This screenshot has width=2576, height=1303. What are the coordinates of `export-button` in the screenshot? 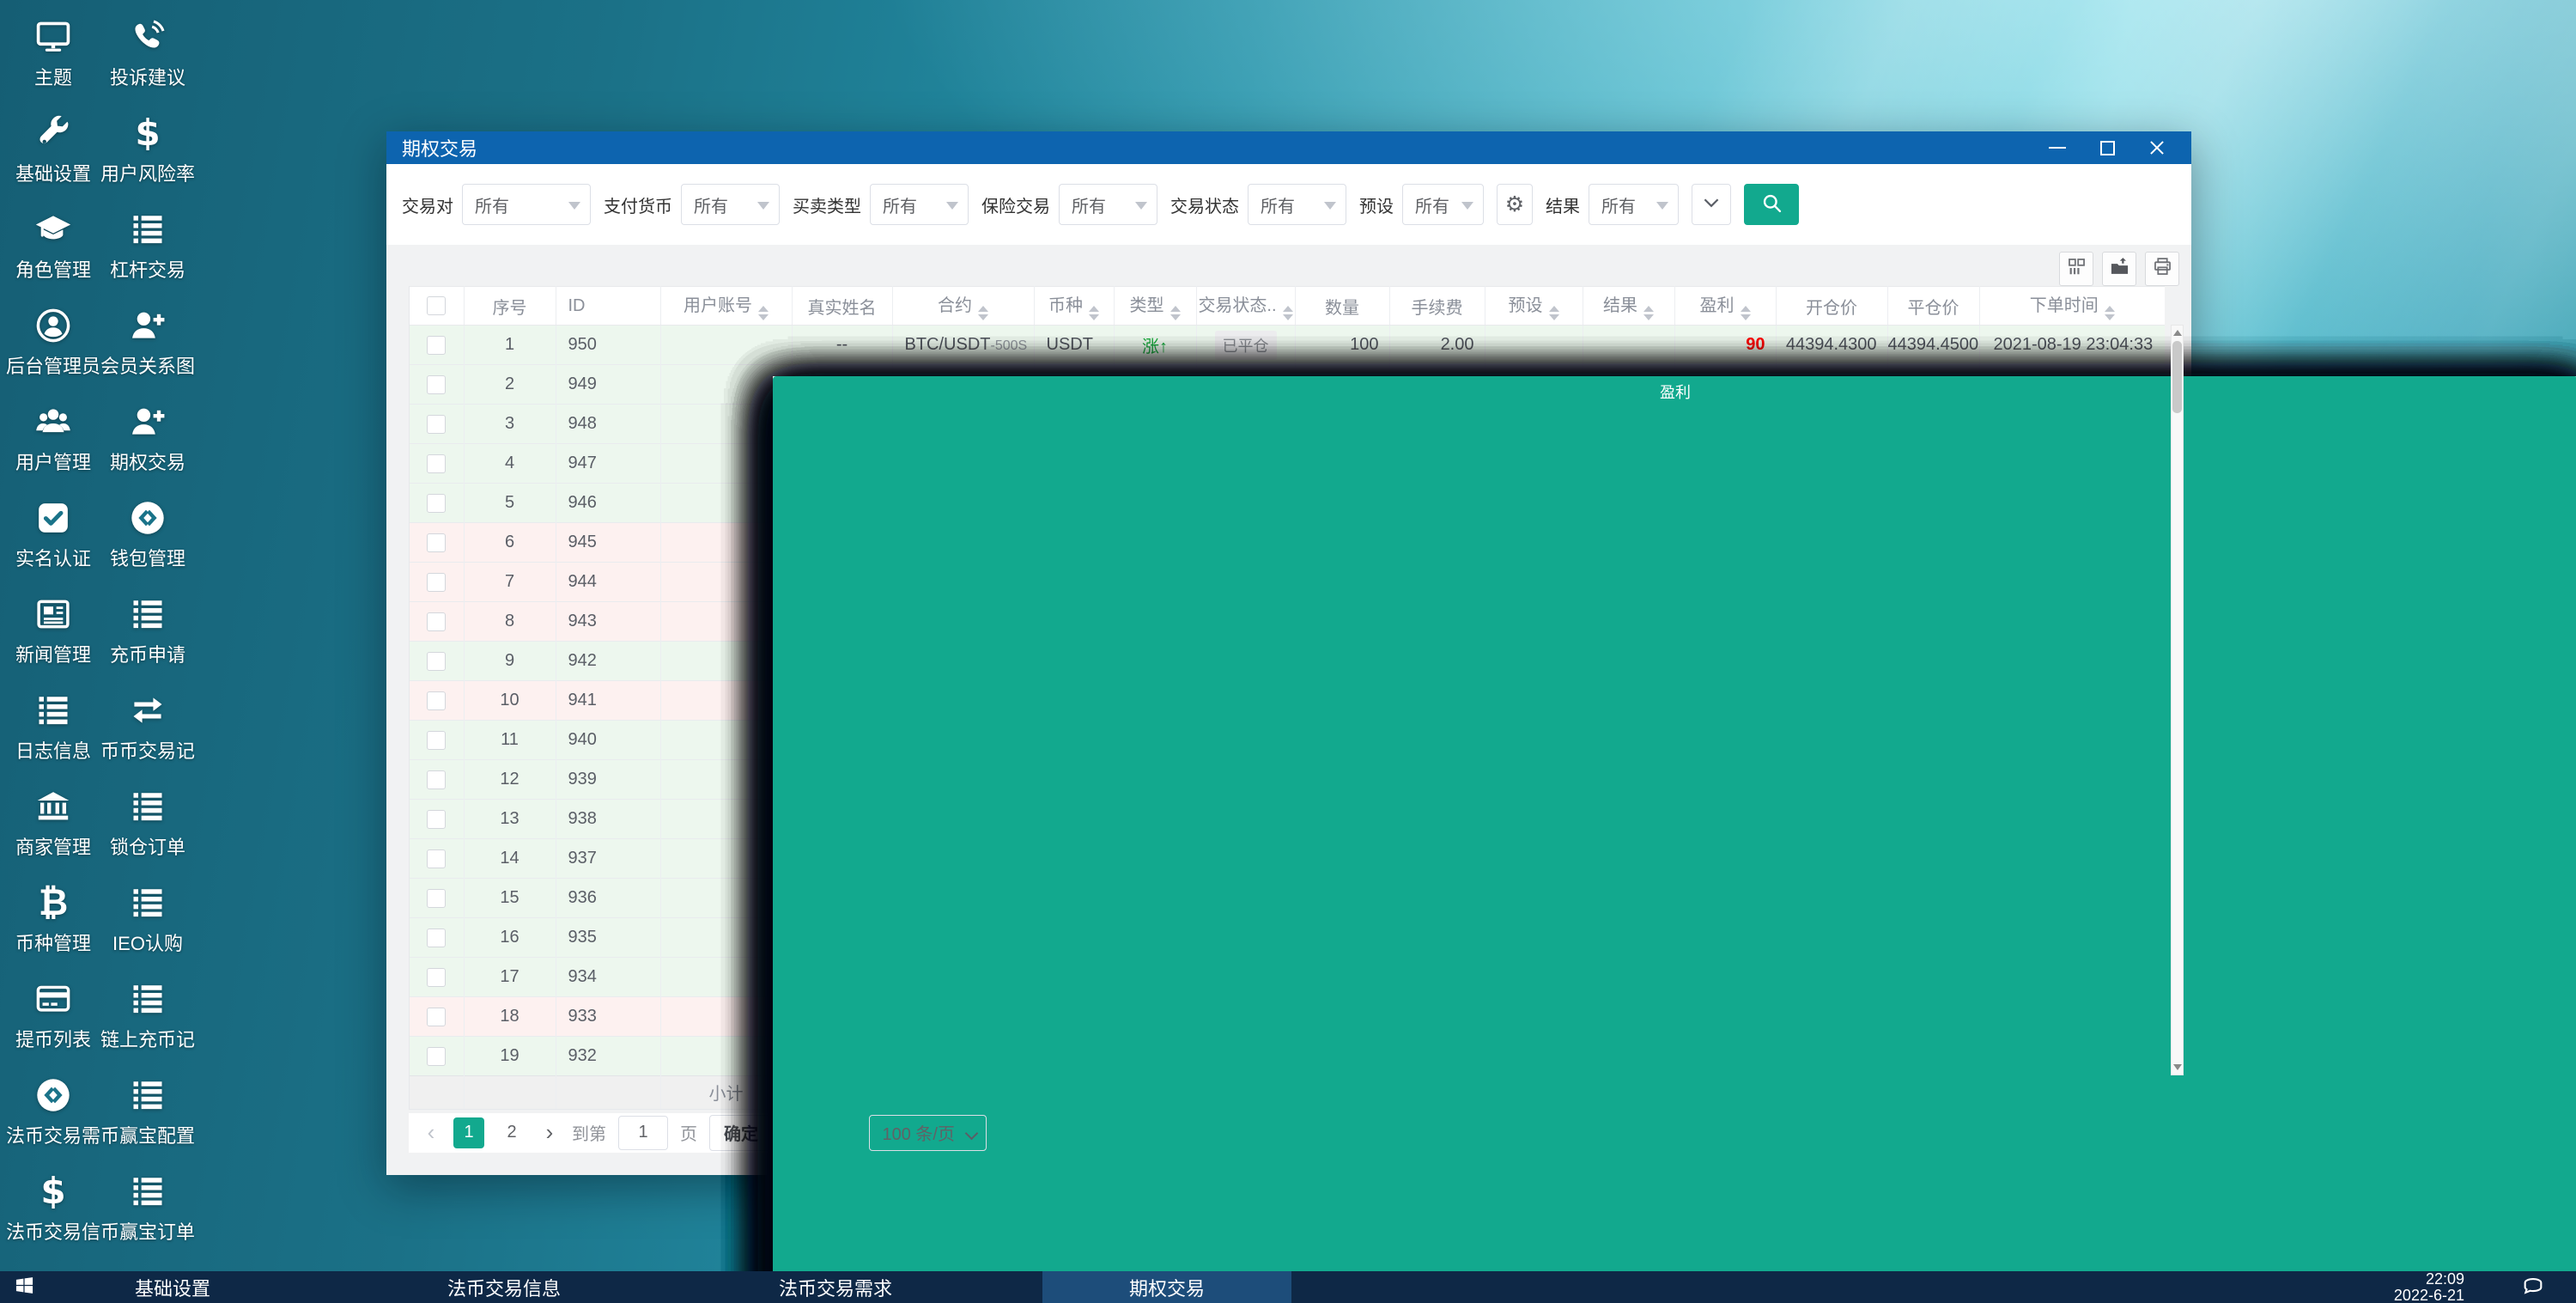 It's located at (2119, 269).